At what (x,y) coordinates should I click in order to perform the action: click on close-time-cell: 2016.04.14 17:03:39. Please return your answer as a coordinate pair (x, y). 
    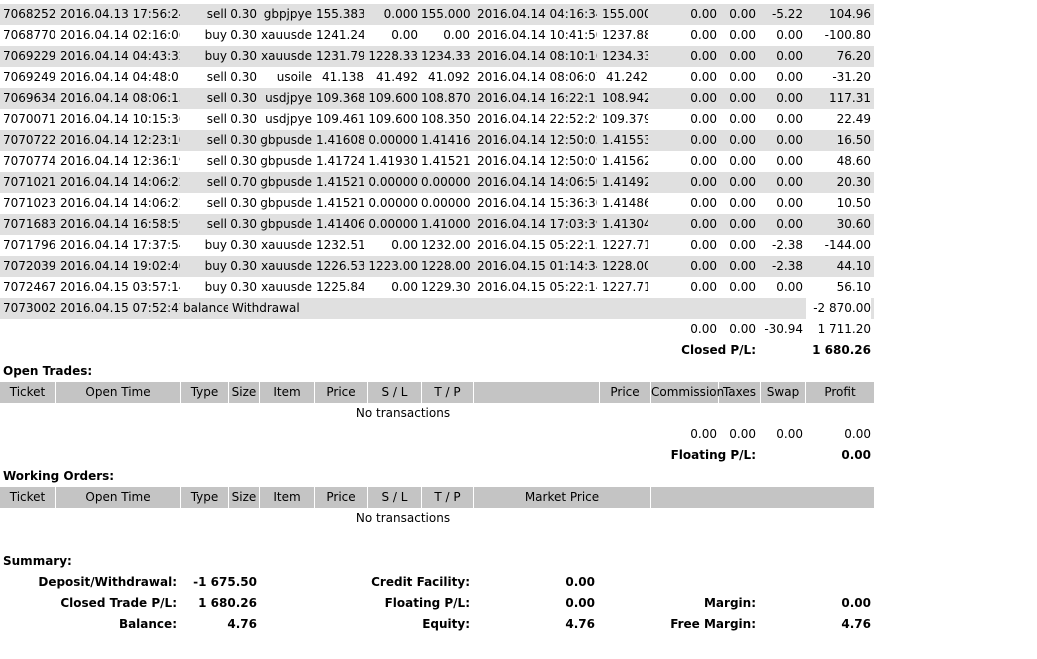
    Looking at the image, I should click on (537, 224).